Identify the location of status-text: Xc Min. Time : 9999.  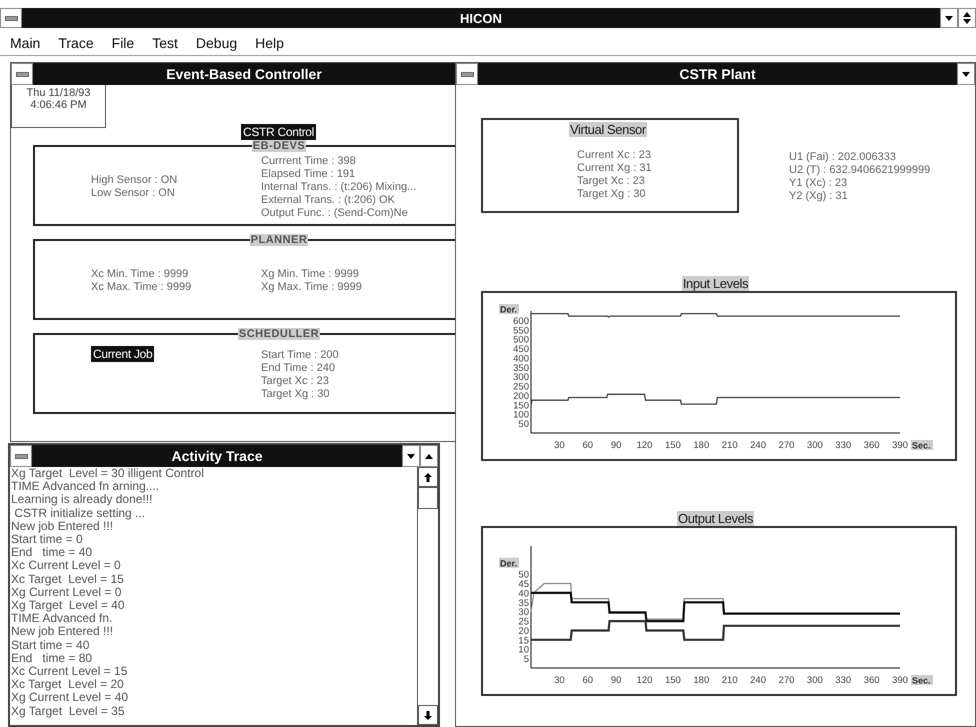
(140, 274).